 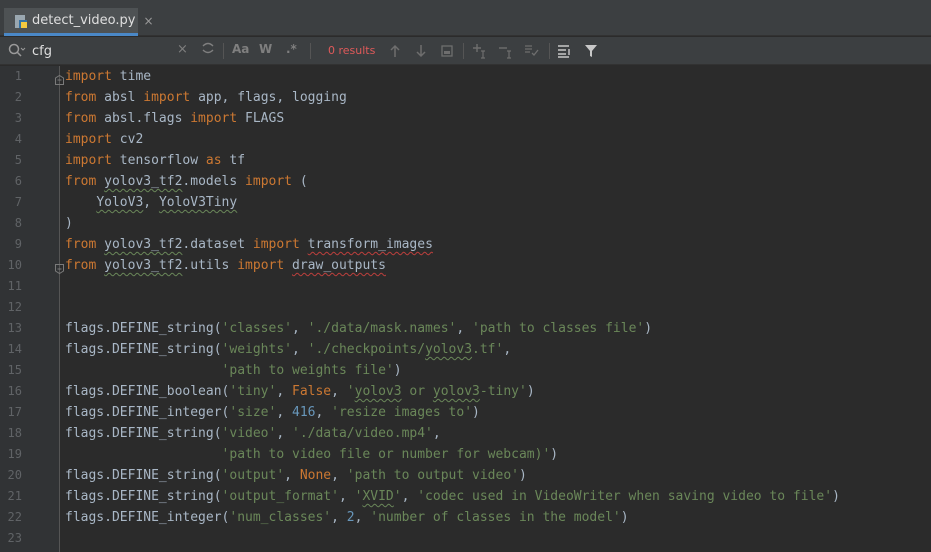 I want to click on code-line: 12, so click(x=465, y=307).